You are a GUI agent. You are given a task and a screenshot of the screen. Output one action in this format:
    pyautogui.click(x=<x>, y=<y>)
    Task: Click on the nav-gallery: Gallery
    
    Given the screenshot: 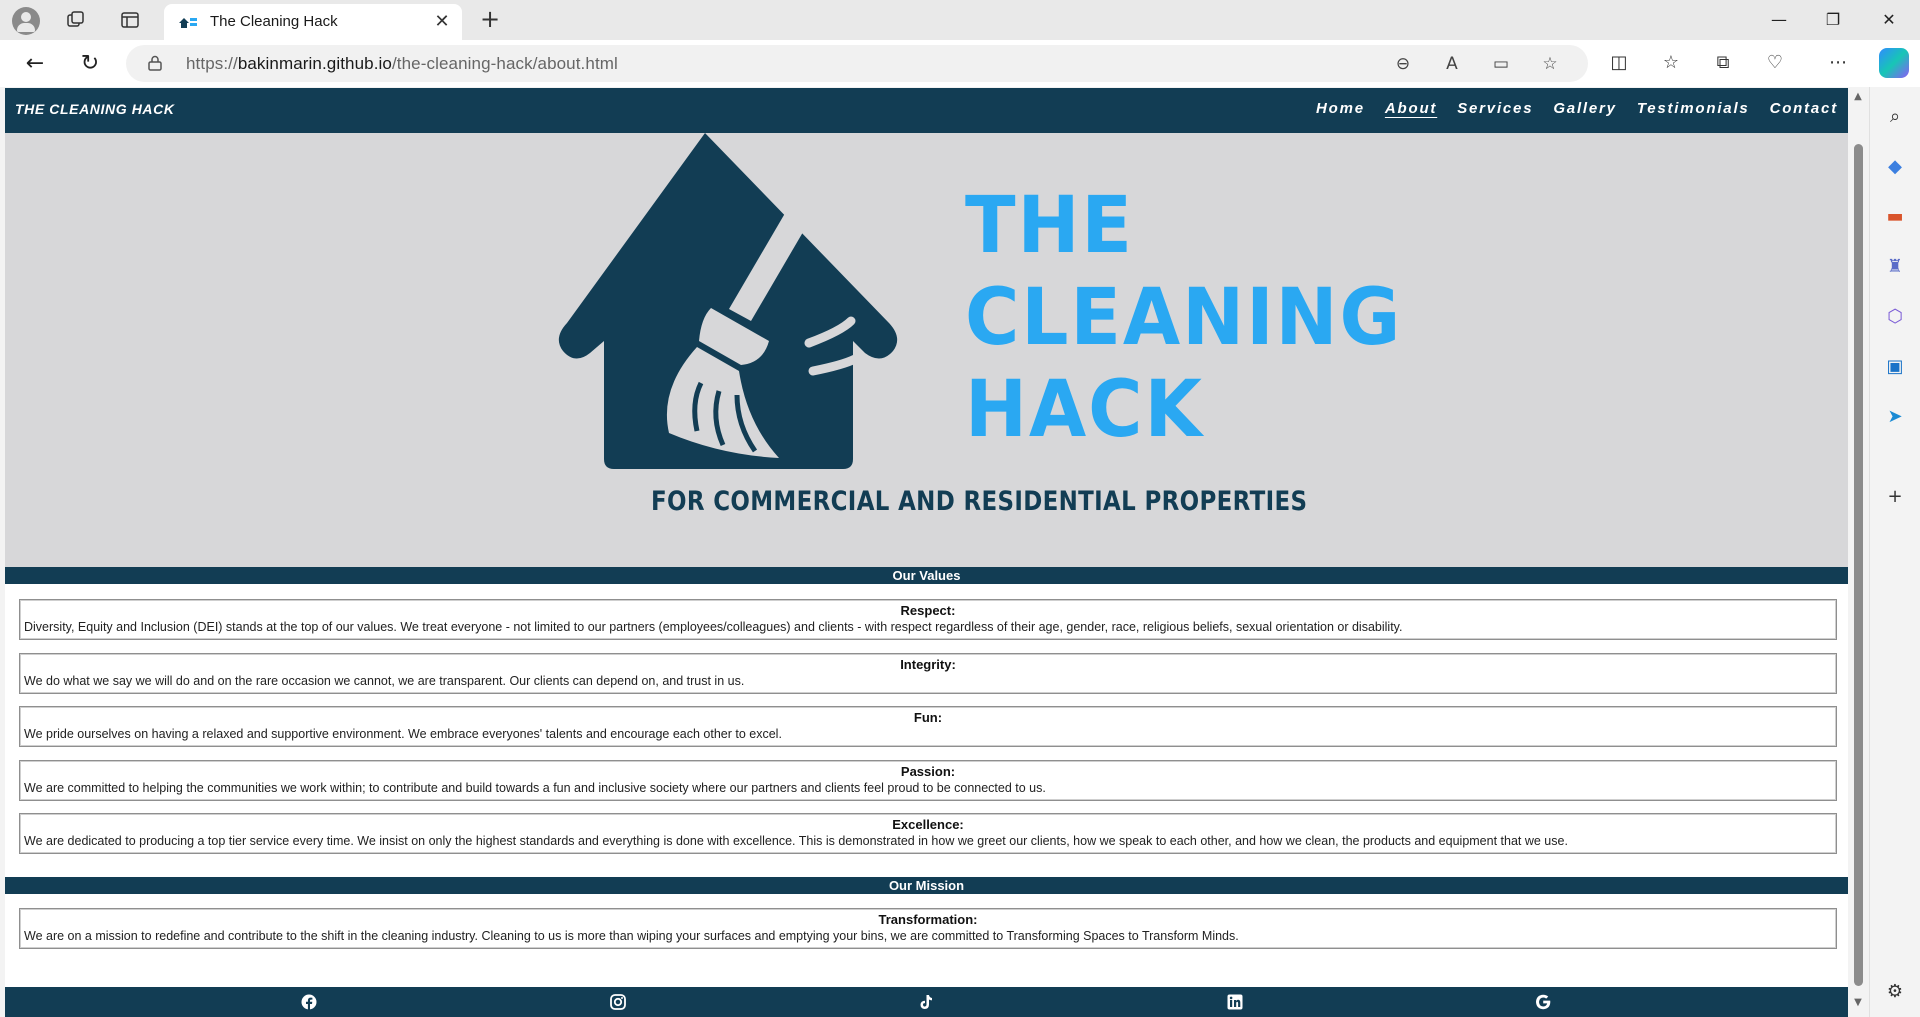 What is the action you would take?
    pyautogui.click(x=1584, y=108)
    